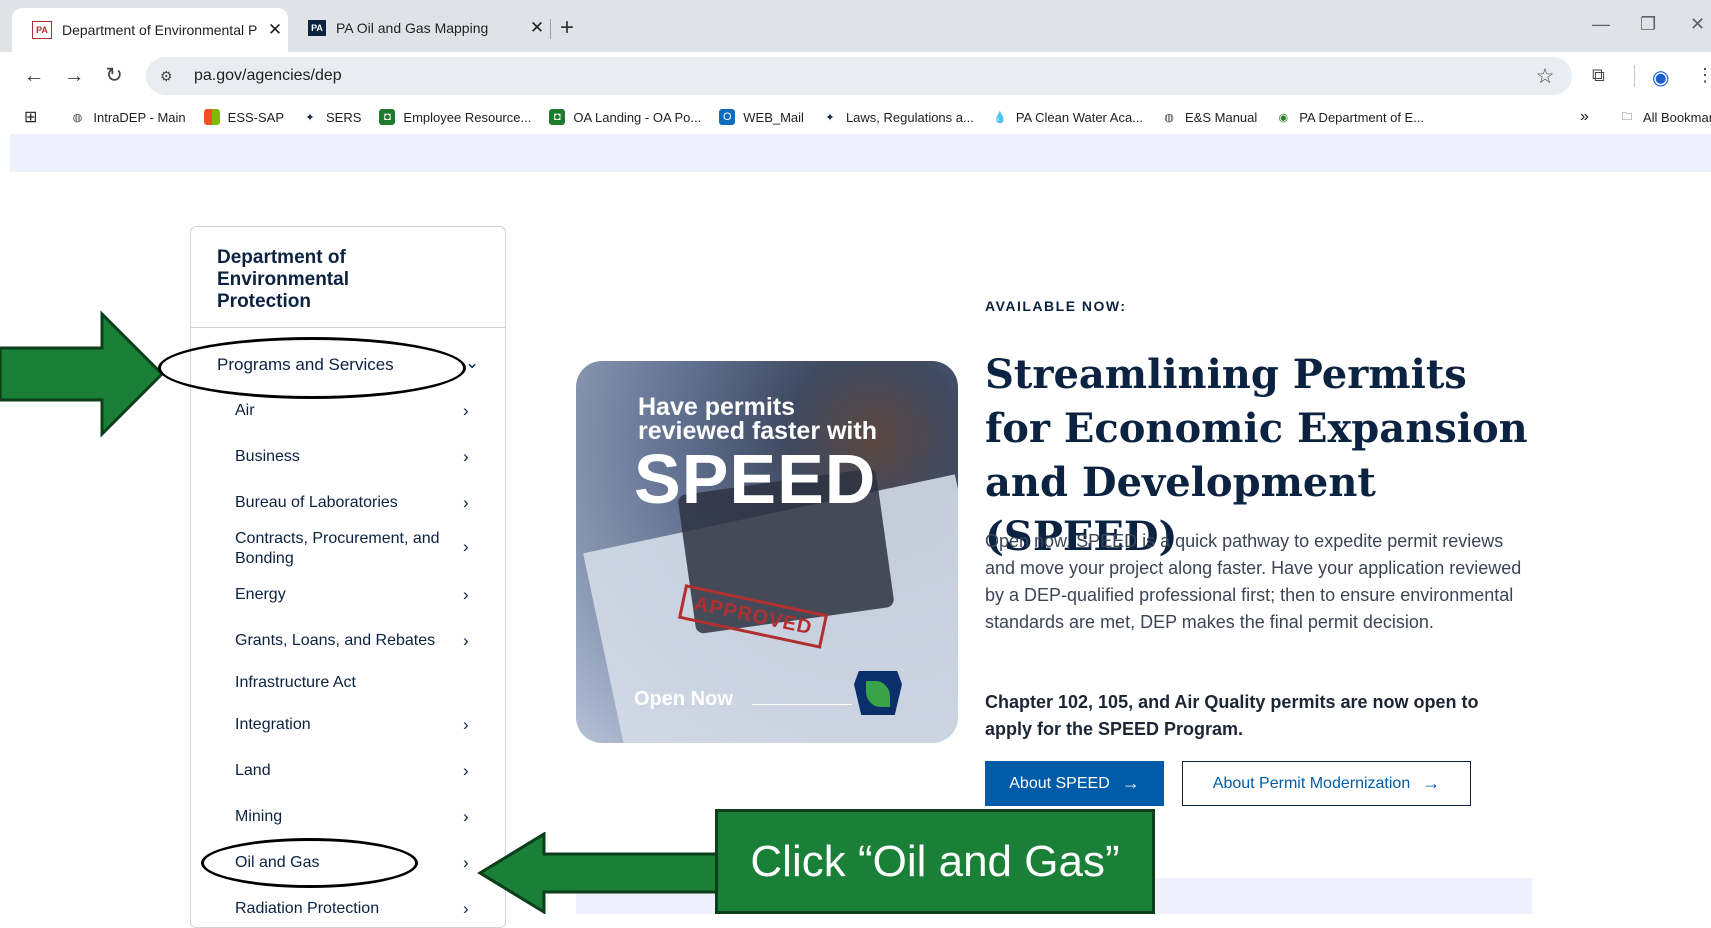 The image size is (1711, 928). Describe the element at coordinates (878, 694) in the screenshot. I see `leaf-icon` at that location.